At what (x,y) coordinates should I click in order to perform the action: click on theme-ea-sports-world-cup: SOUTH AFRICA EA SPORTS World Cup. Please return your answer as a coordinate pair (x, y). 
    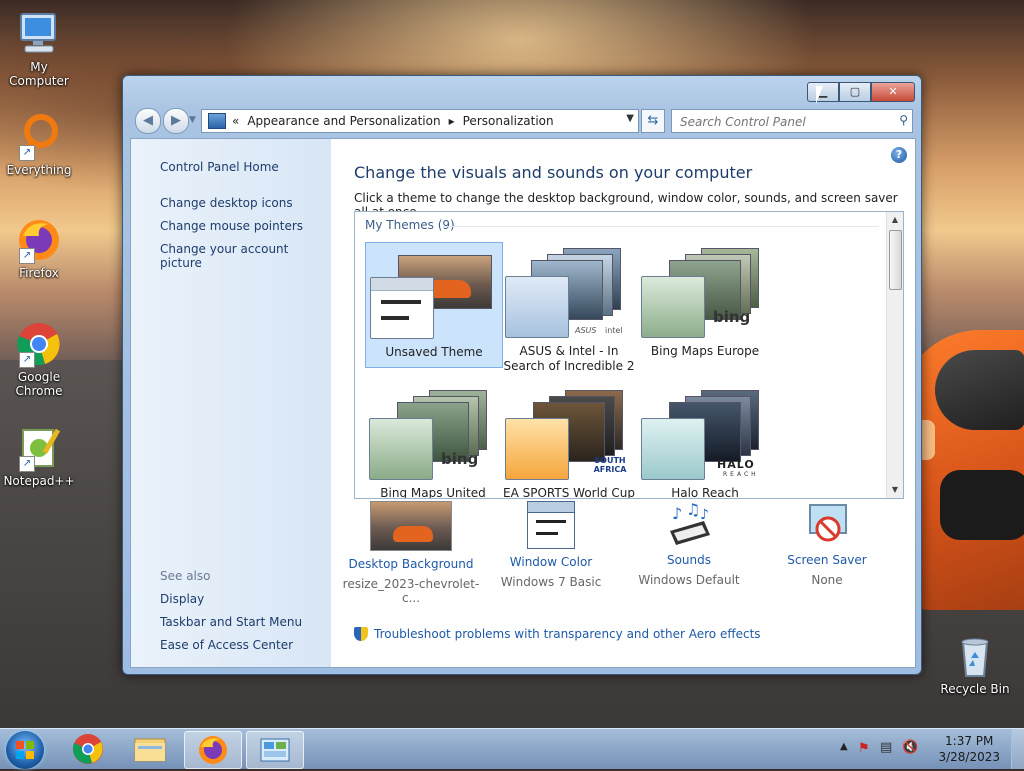
    Looking at the image, I should click on (569, 441).